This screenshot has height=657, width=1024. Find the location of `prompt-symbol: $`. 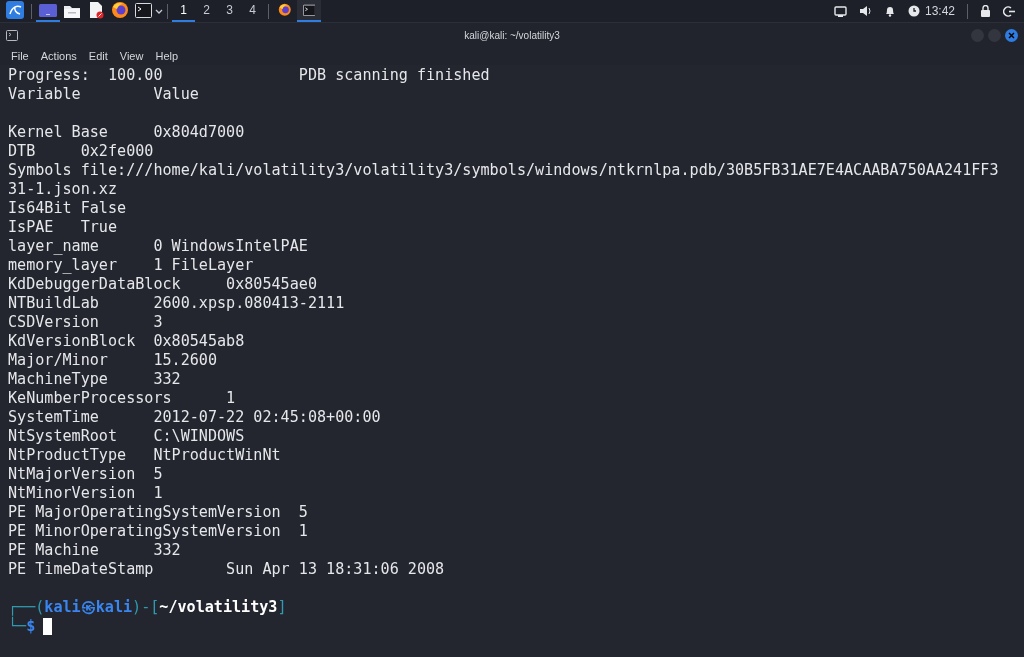

prompt-symbol: $ is located at coordinates (31, 626).